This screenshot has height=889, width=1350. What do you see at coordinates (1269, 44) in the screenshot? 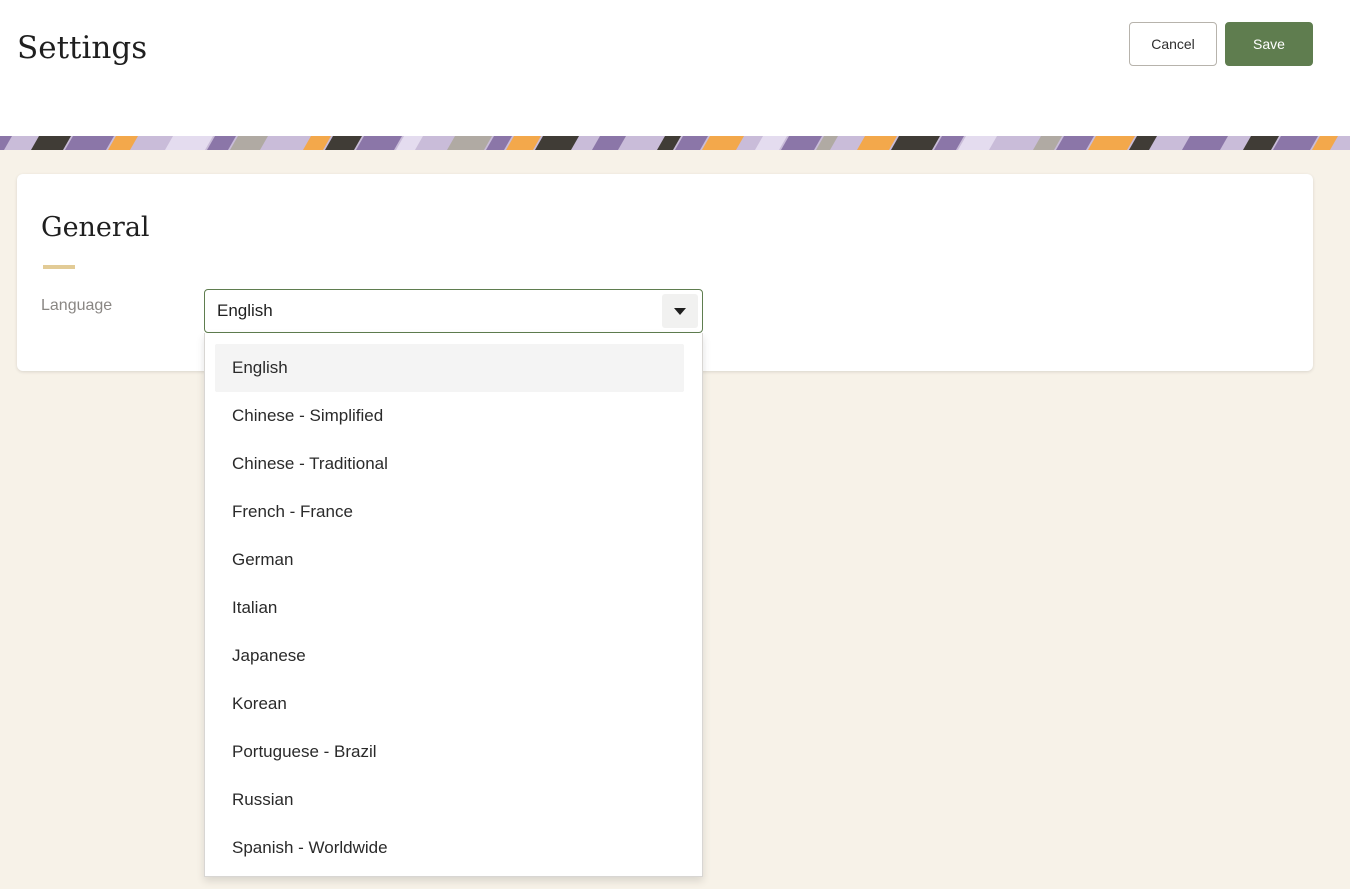
I see `save-button: Save` at bounding box center [1269, 44].